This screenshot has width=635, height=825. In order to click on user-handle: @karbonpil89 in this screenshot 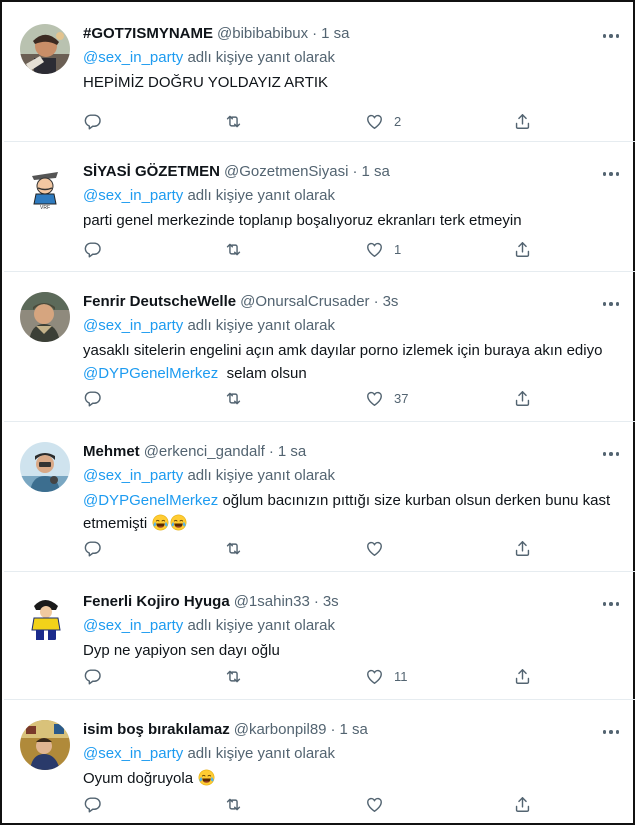, I will do `click(280, 730)`.